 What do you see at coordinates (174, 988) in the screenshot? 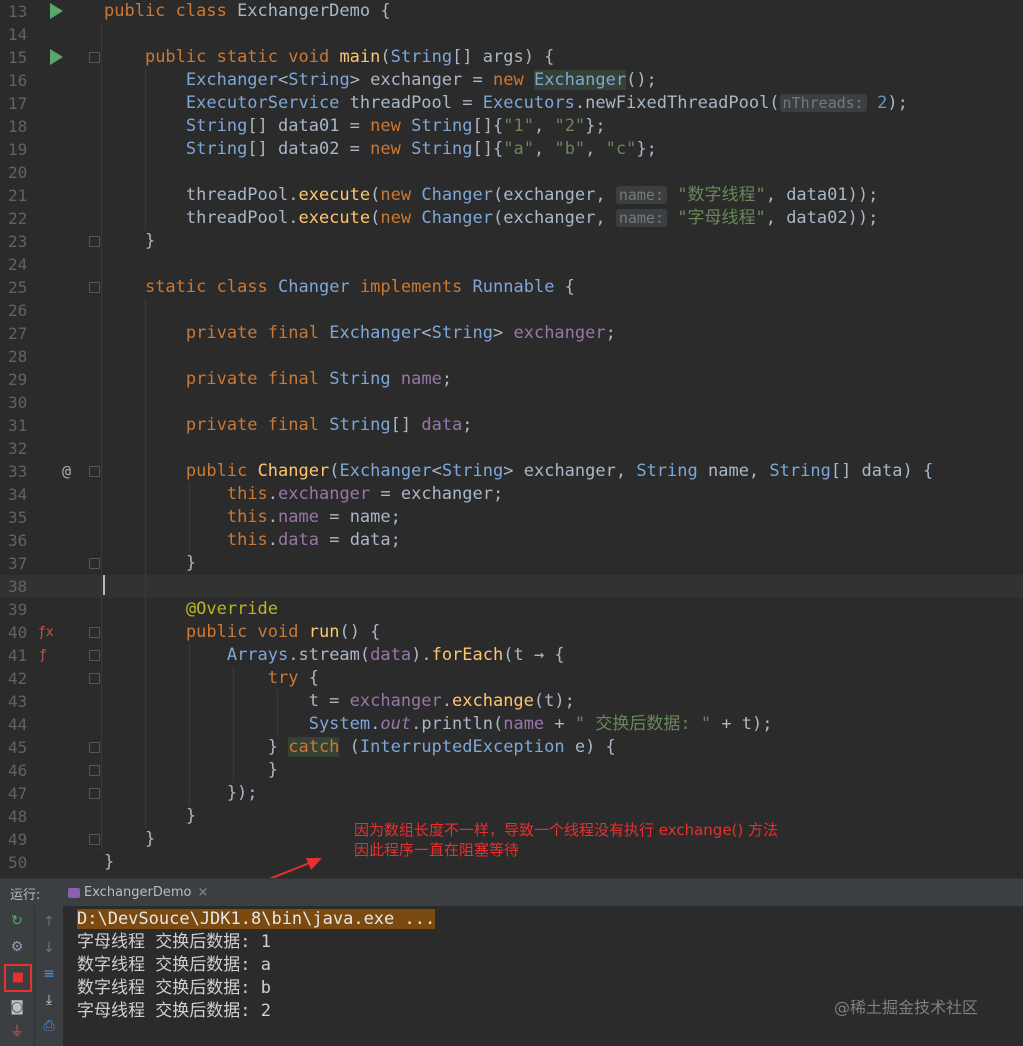
I see `console-output-line: 数字线程 交换后数据: b` at bounding box center [174, 988].